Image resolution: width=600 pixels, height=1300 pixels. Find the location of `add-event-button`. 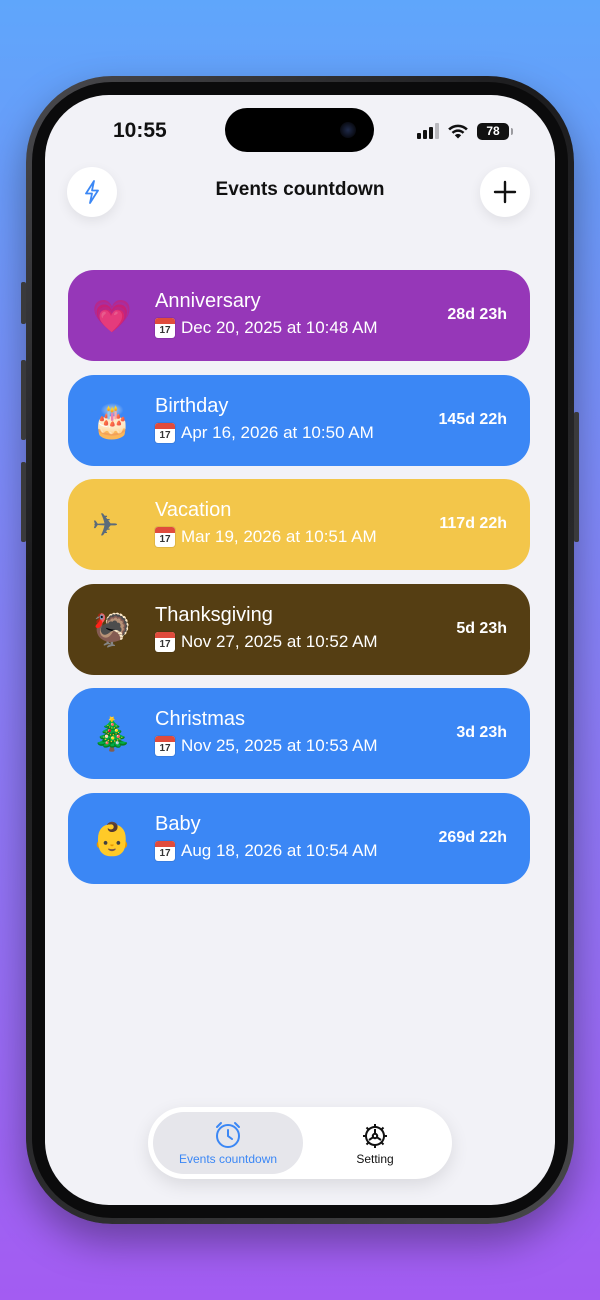

add-event-button is located at coordinates (505, 192).